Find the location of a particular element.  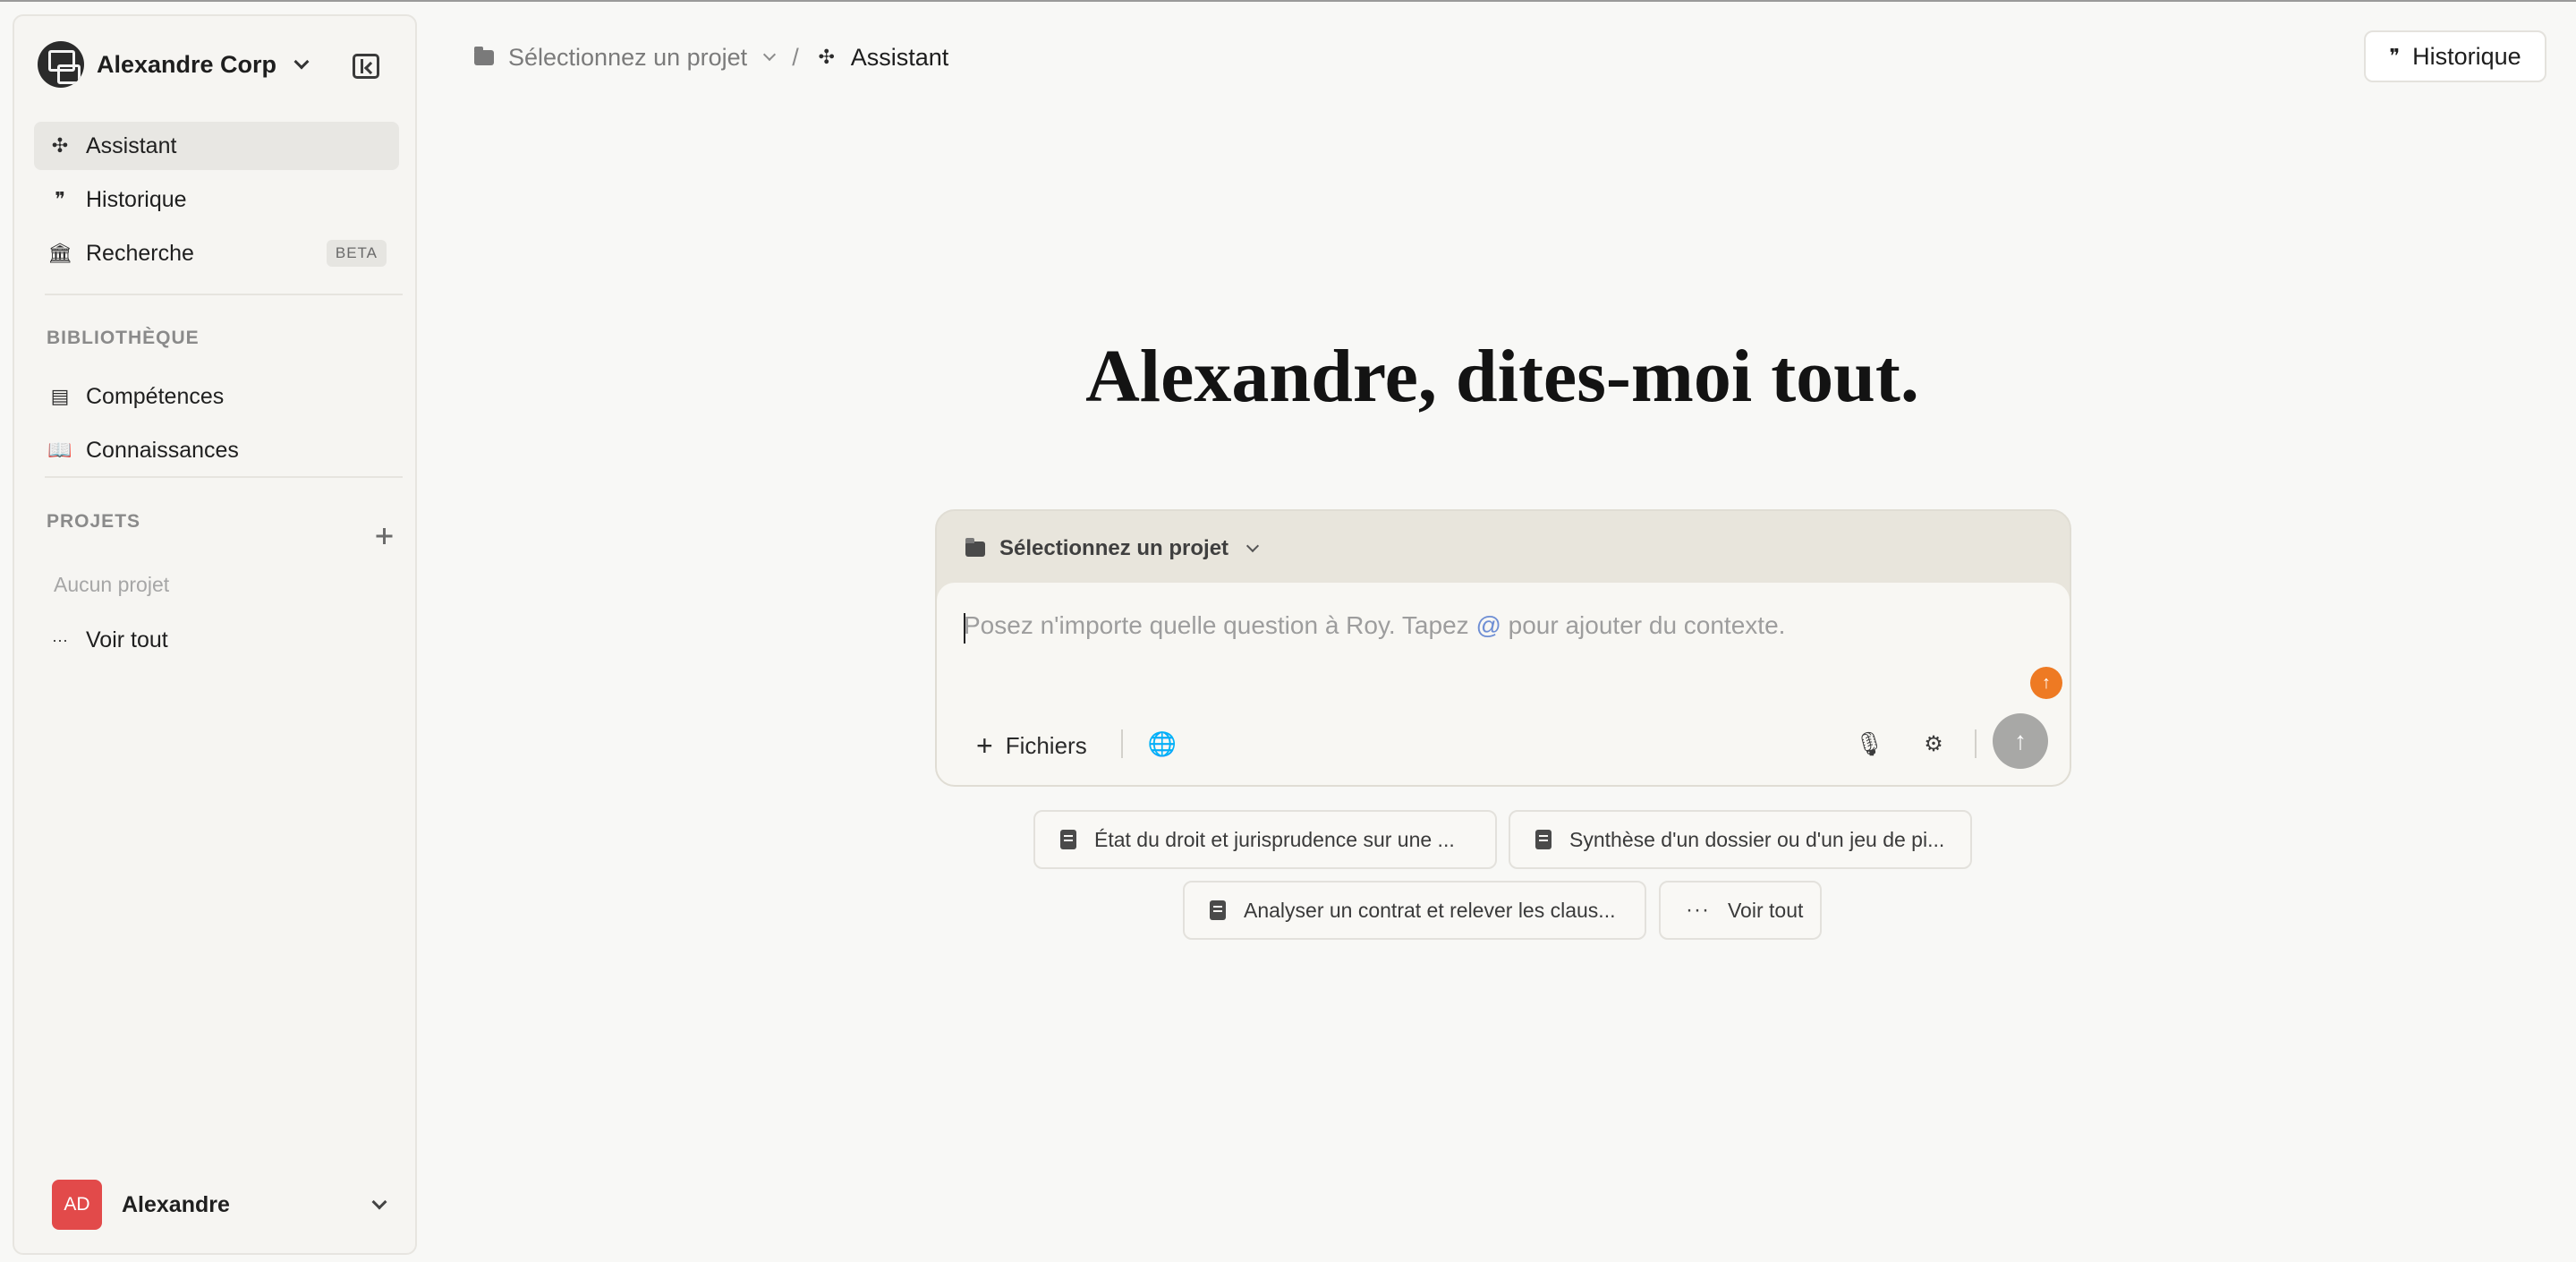

see-all-suggestions-chip: ··· Voir tout is located at coordinates (1740, 910).